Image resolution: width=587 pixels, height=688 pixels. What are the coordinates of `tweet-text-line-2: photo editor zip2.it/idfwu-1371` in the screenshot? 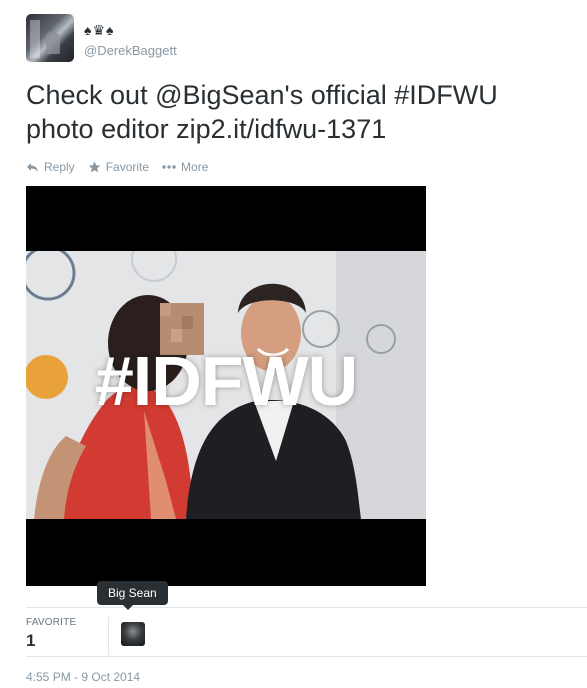 It's located at (206, 129).